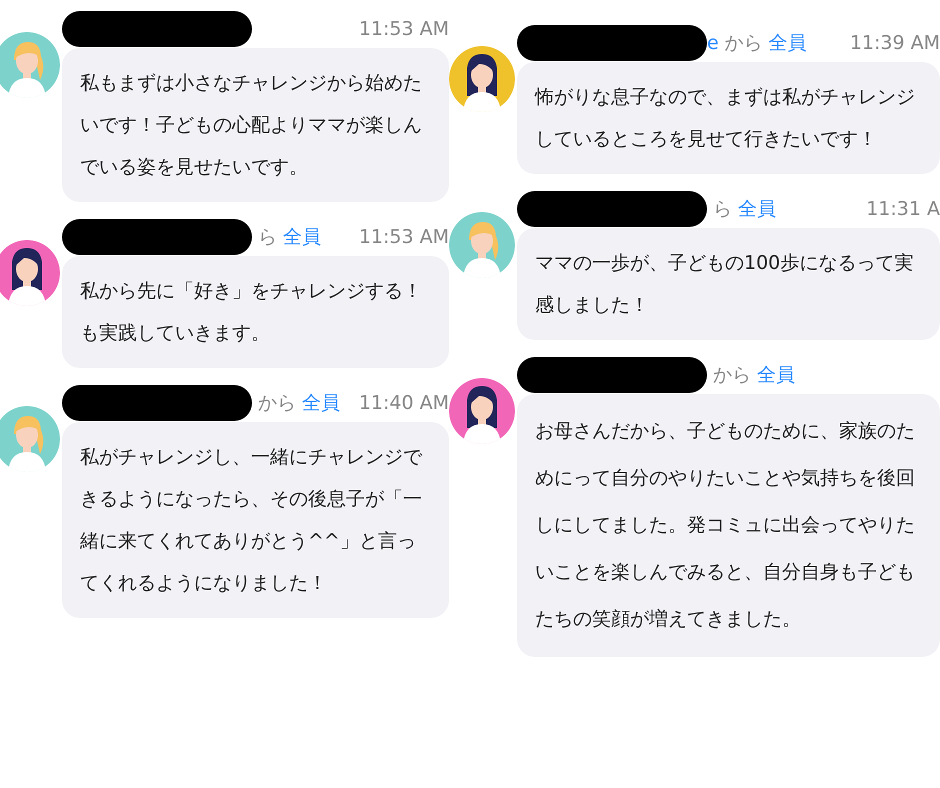  I want to click on message-bubble: 私から先に「好き」をチャレンジする！も実践していきます。, so click(255, 312).